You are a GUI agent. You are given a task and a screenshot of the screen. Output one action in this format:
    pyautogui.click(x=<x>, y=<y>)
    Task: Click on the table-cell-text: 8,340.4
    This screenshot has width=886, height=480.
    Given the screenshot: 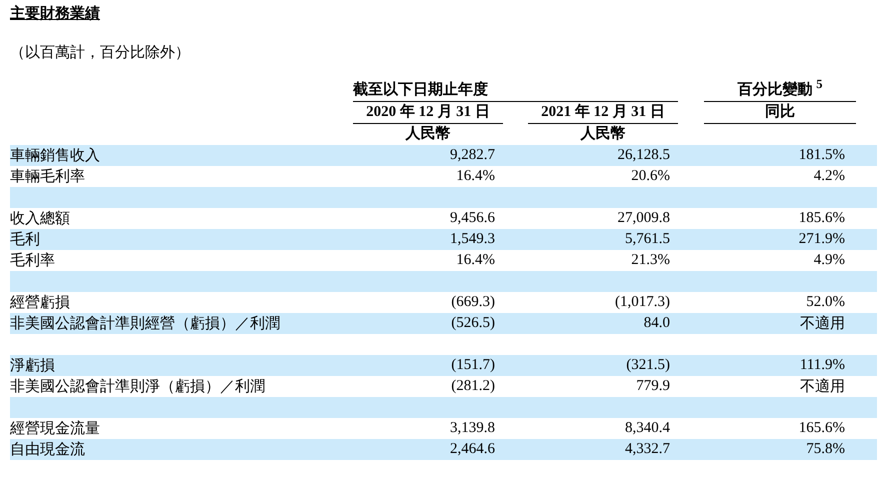 What is the action you would take?
    pyautogui.click(x=647, y=428)
    